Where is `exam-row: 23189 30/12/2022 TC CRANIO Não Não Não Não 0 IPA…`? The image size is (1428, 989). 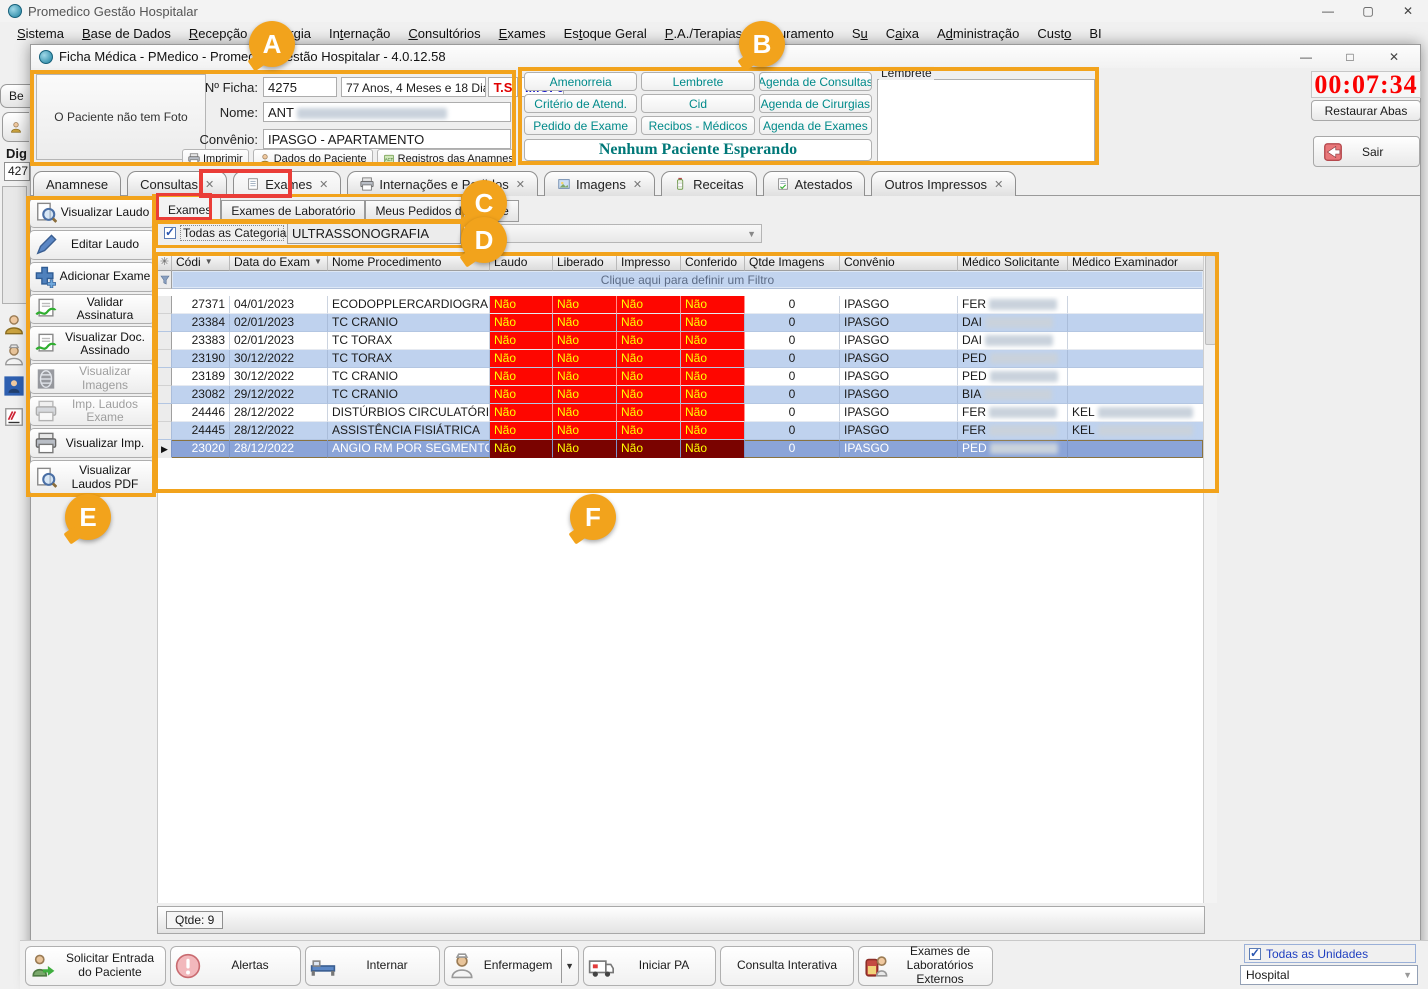
exam-row: 23189 30/12/2022 TC CRANIO Não Não Não Não 0 IPA… is located at coordinates (681, 377).